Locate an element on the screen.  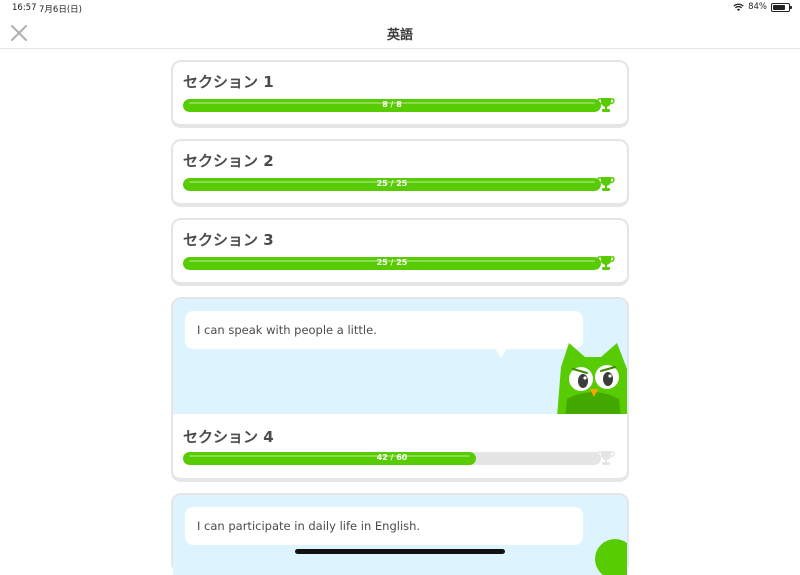
progress-bar: 8 / 8 is located at coordinates (392, 105).